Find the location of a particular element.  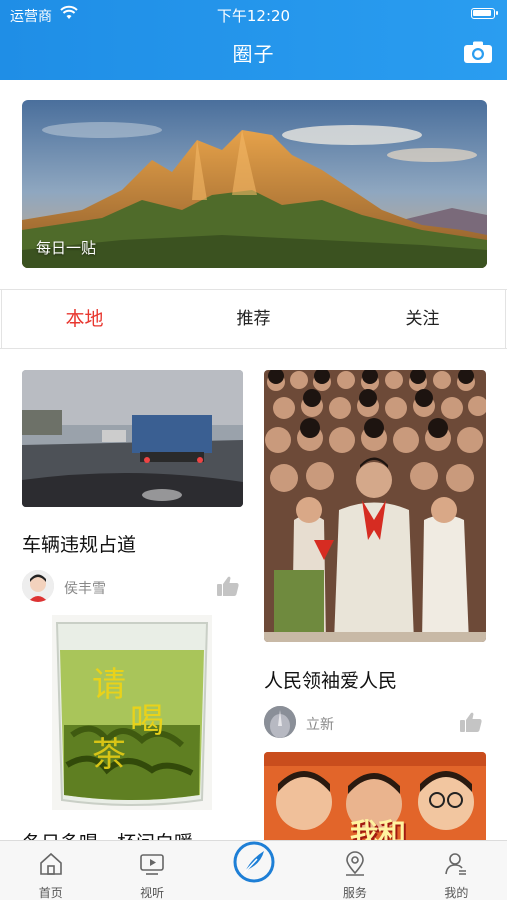

tab-center is located at coordinates (253, 870).